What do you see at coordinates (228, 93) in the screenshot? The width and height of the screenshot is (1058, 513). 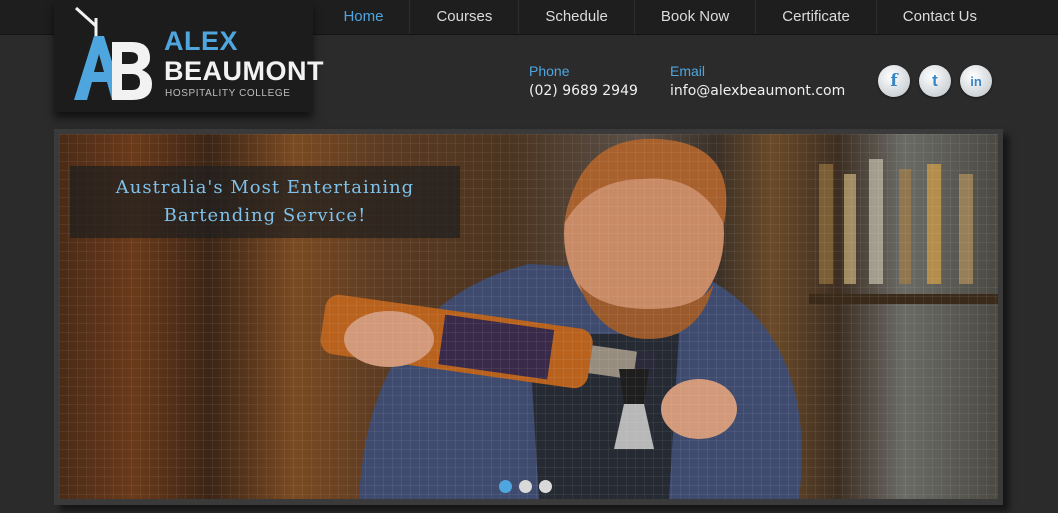 I see `logo-subtitle: HOSPITALITY COLLEGE` at bounding box center [228, 93].